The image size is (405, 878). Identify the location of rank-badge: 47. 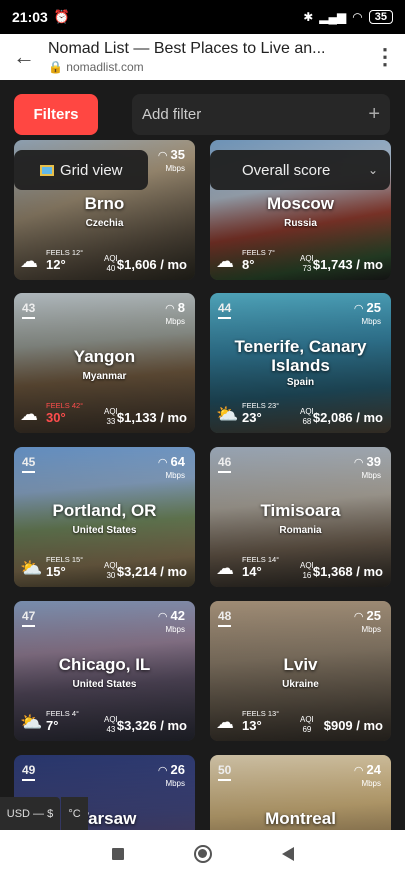
(29, 618).